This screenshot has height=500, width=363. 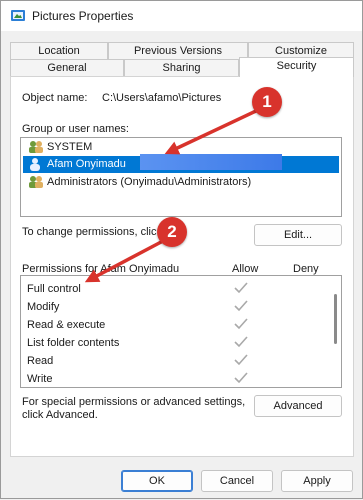 I want to click on permissions-scrollbar, so click(x=335, y=319).